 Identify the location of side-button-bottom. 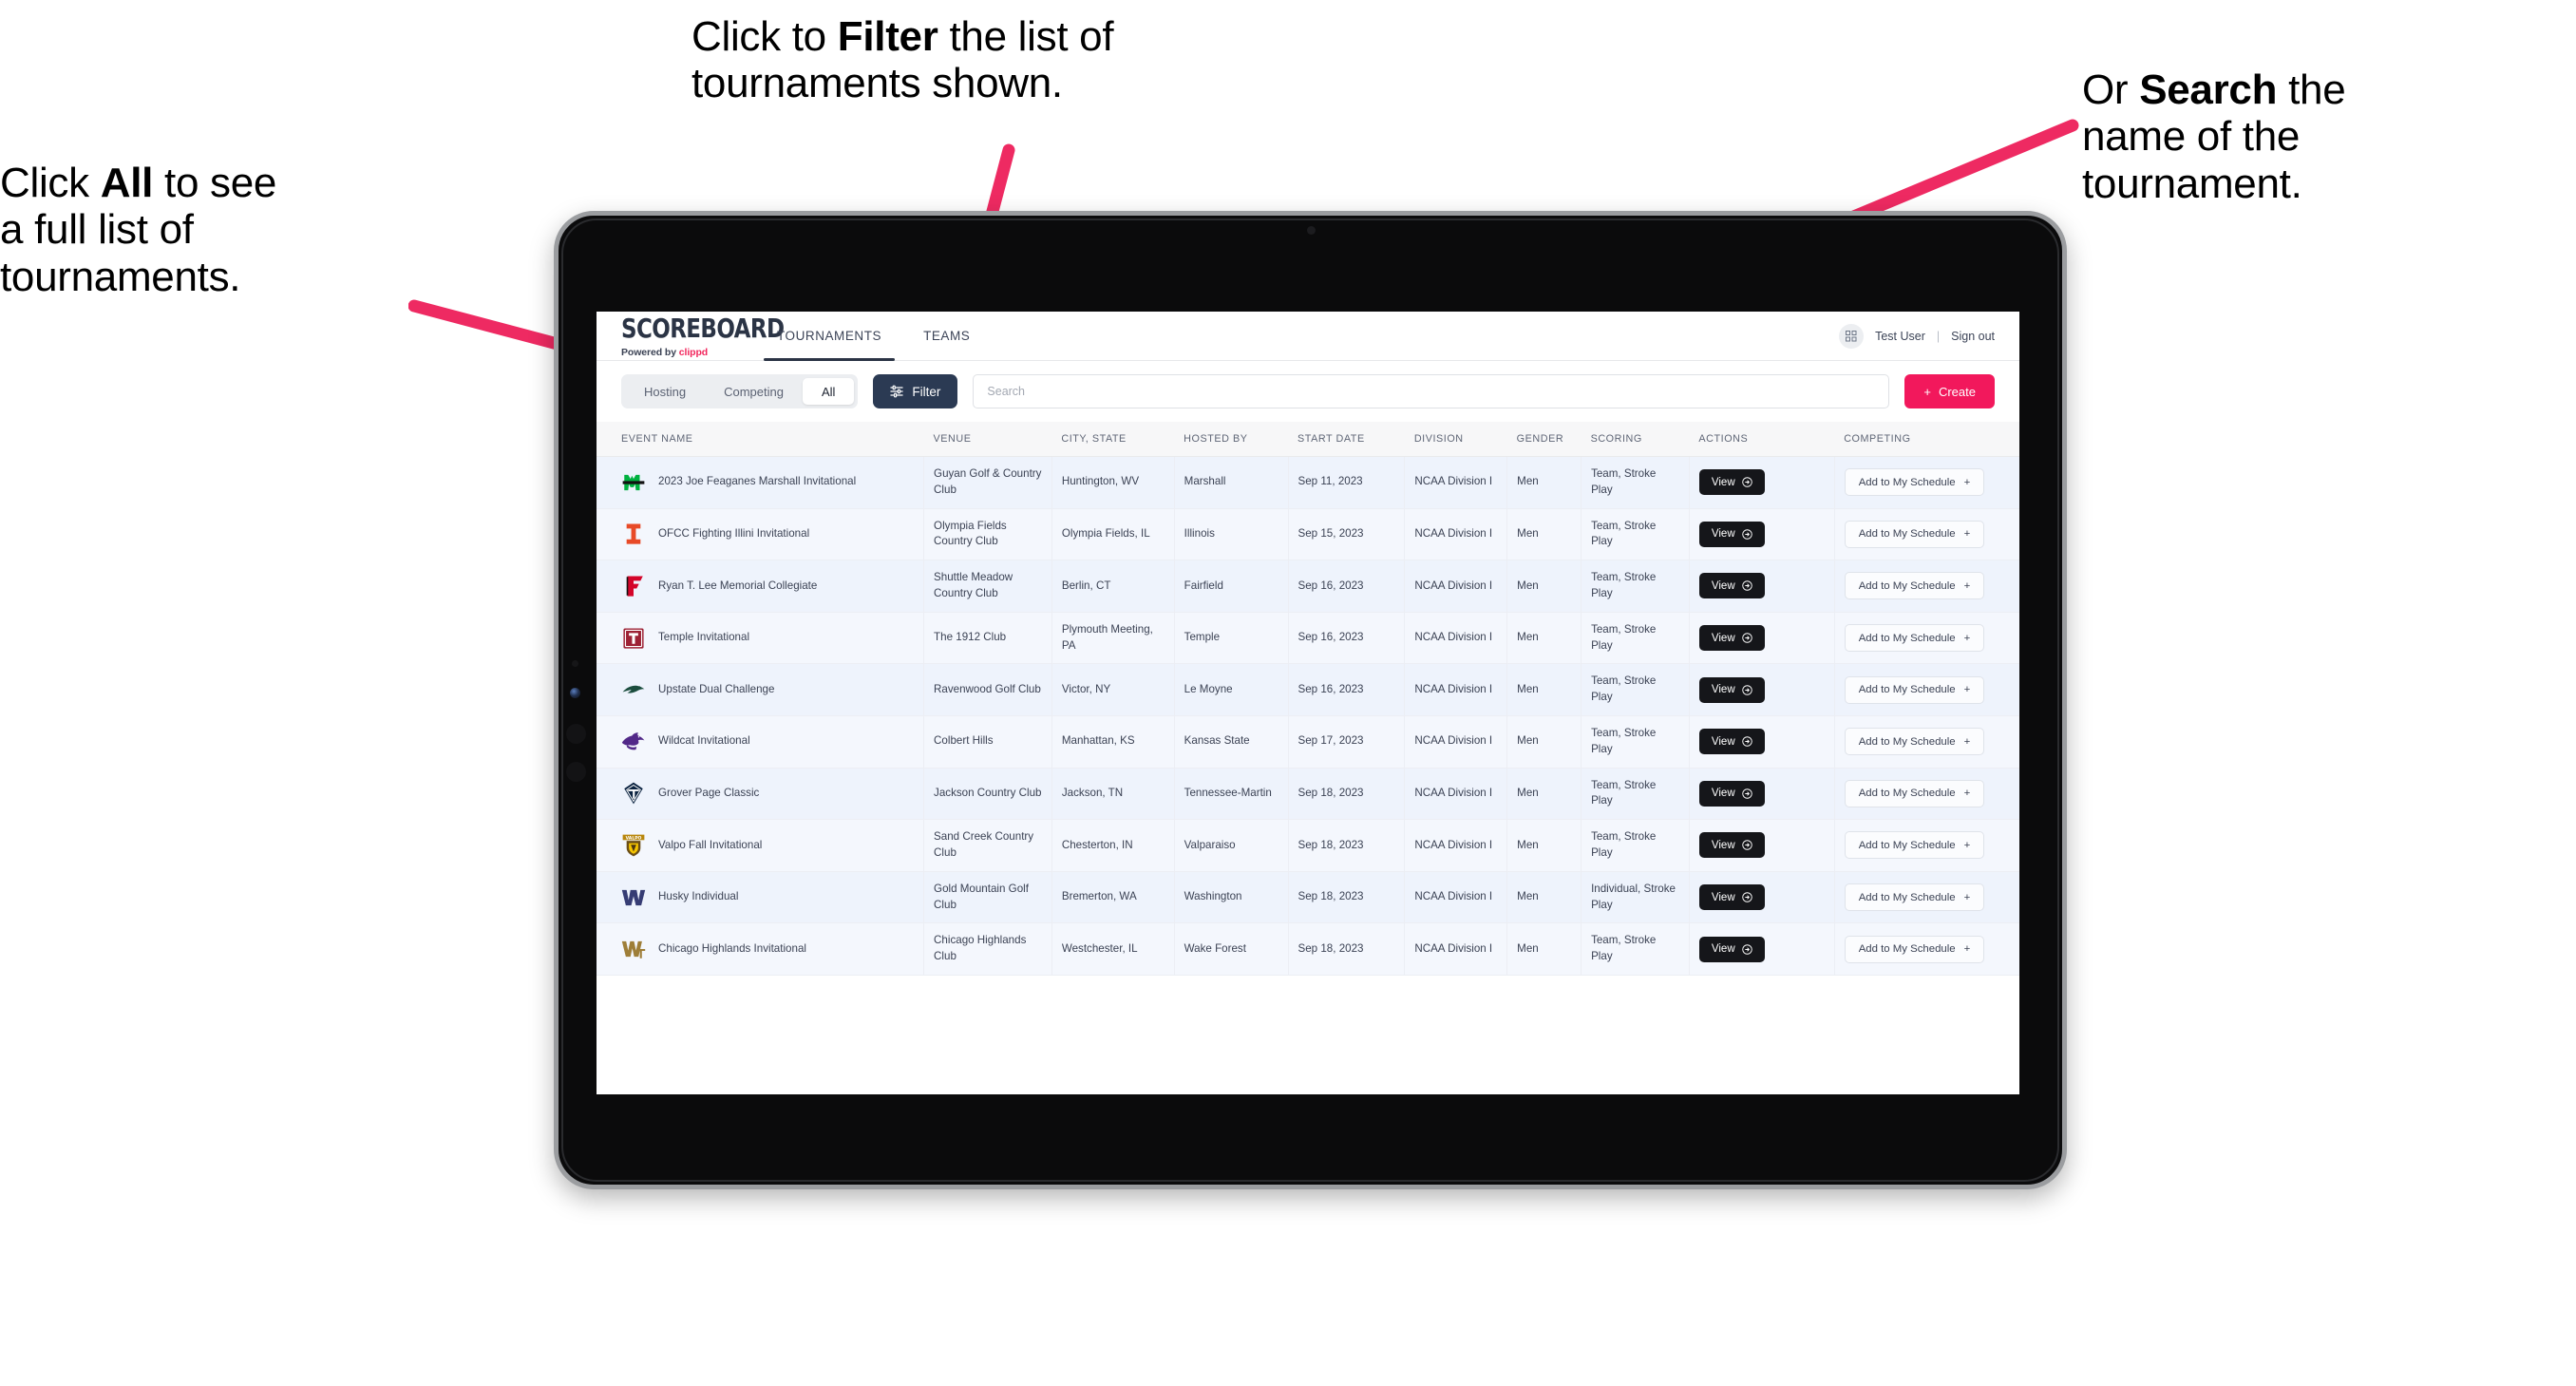
(576, 772).